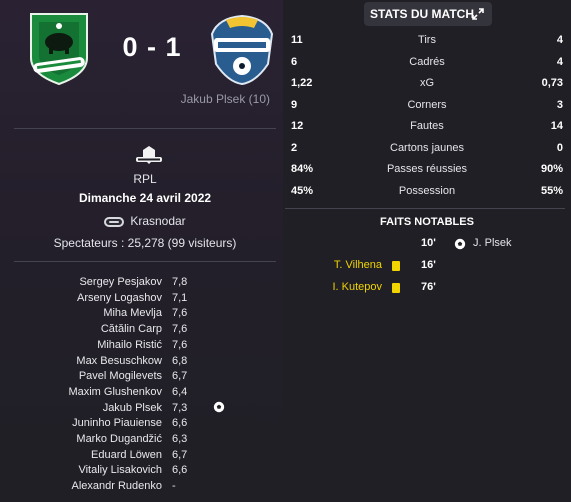 Image resolution: width=571 pixels, height=502 pixels. What do you see at coordinates (551, 169) in the screenshot?
I see `stat-away-value: 90%` at bounding box center [551, 169].